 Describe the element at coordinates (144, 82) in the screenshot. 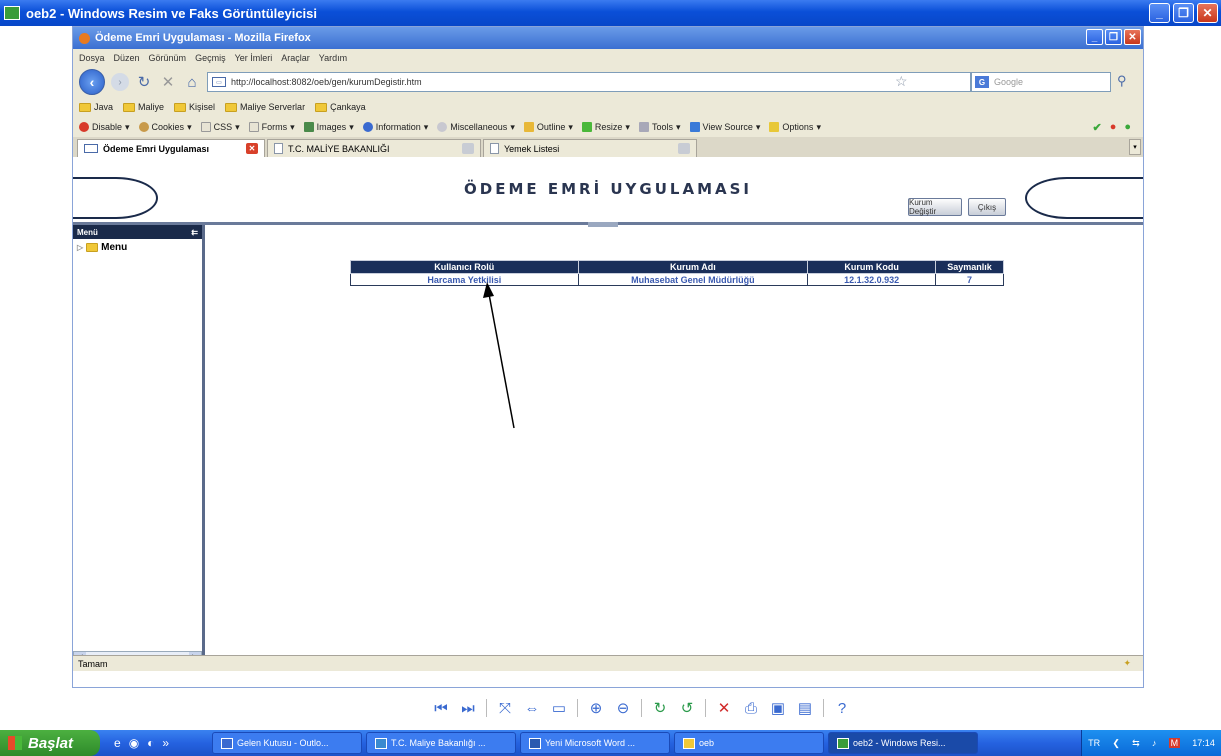

I see `reload-icon: ↻` at that location.